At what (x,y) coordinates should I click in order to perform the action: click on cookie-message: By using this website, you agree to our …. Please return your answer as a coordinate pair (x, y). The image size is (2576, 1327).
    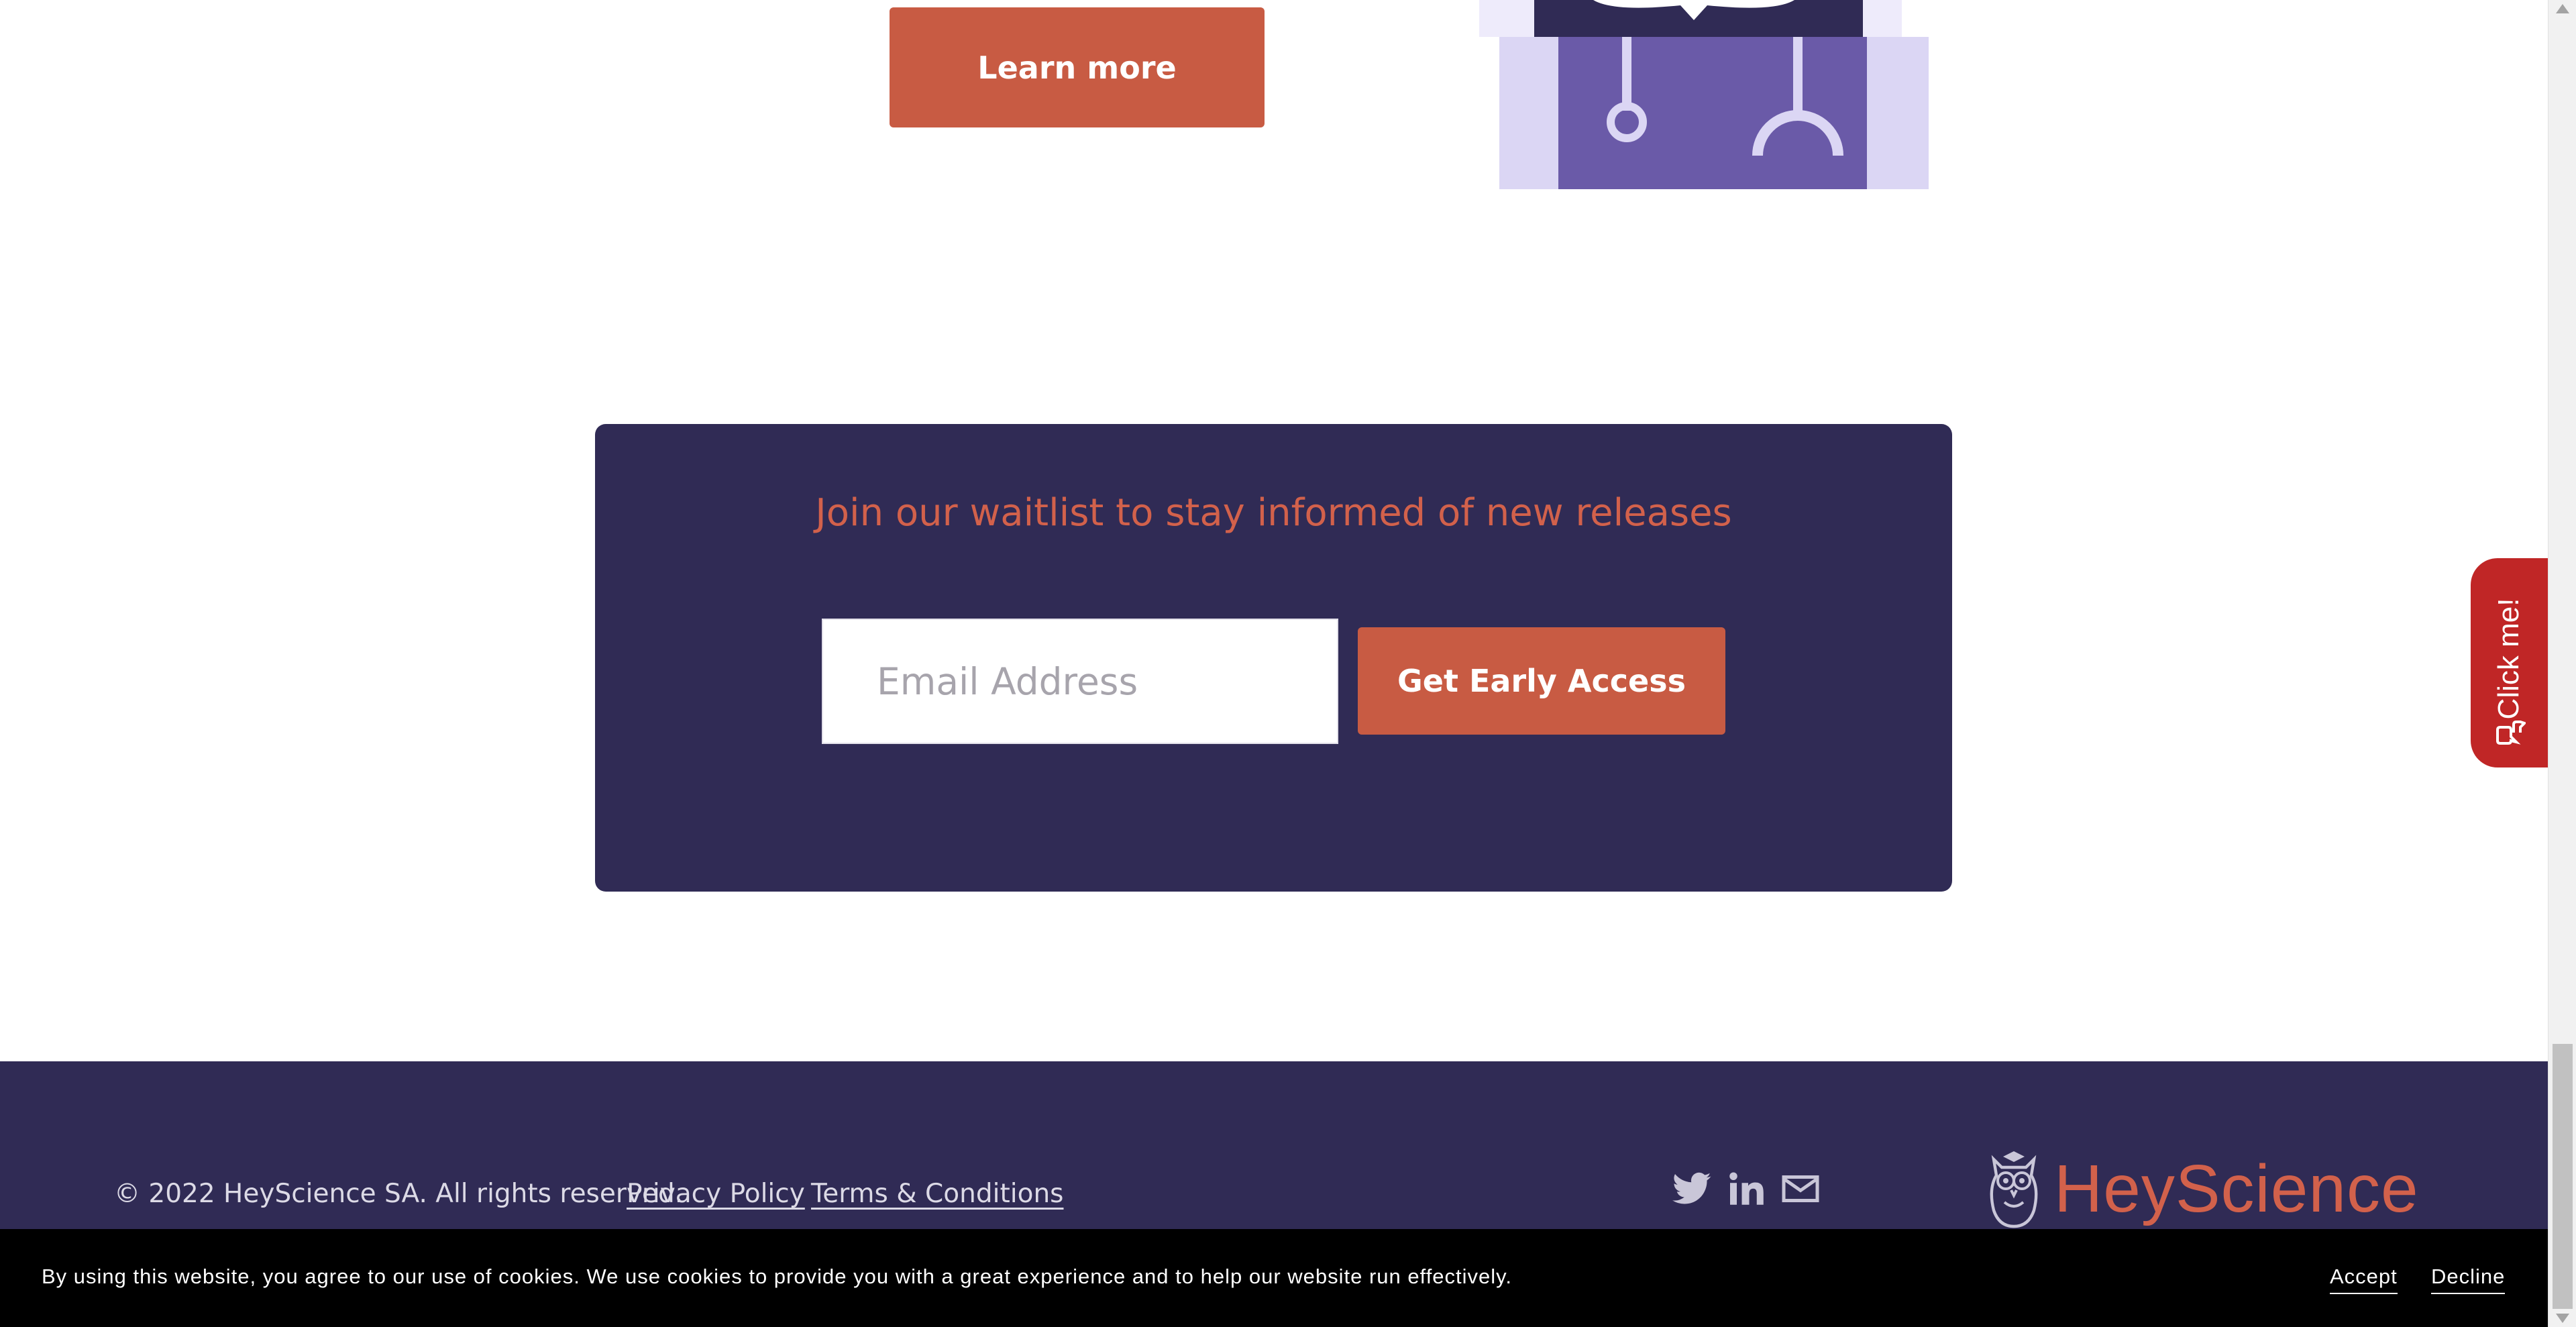
    Looking at the image, I should click on (777, 1276).